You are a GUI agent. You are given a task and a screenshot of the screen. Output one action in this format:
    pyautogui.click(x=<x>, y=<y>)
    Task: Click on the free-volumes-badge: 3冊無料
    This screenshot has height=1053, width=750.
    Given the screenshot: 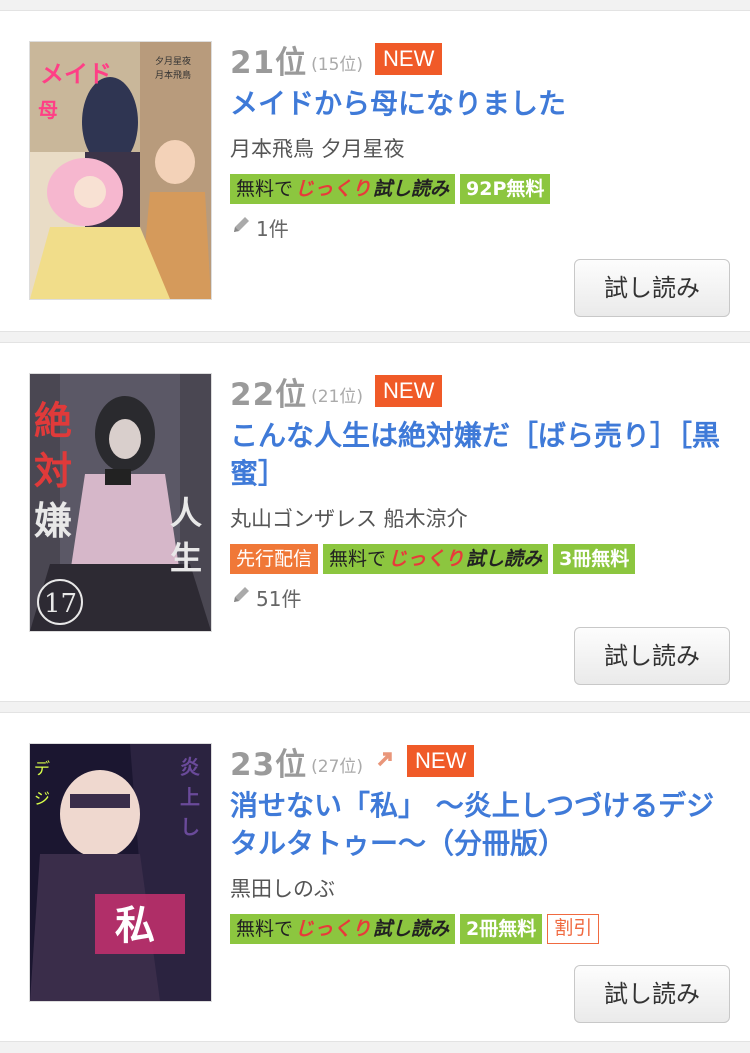 What is the action you would take?
    pyautogui.click(x=594, y=559)
    